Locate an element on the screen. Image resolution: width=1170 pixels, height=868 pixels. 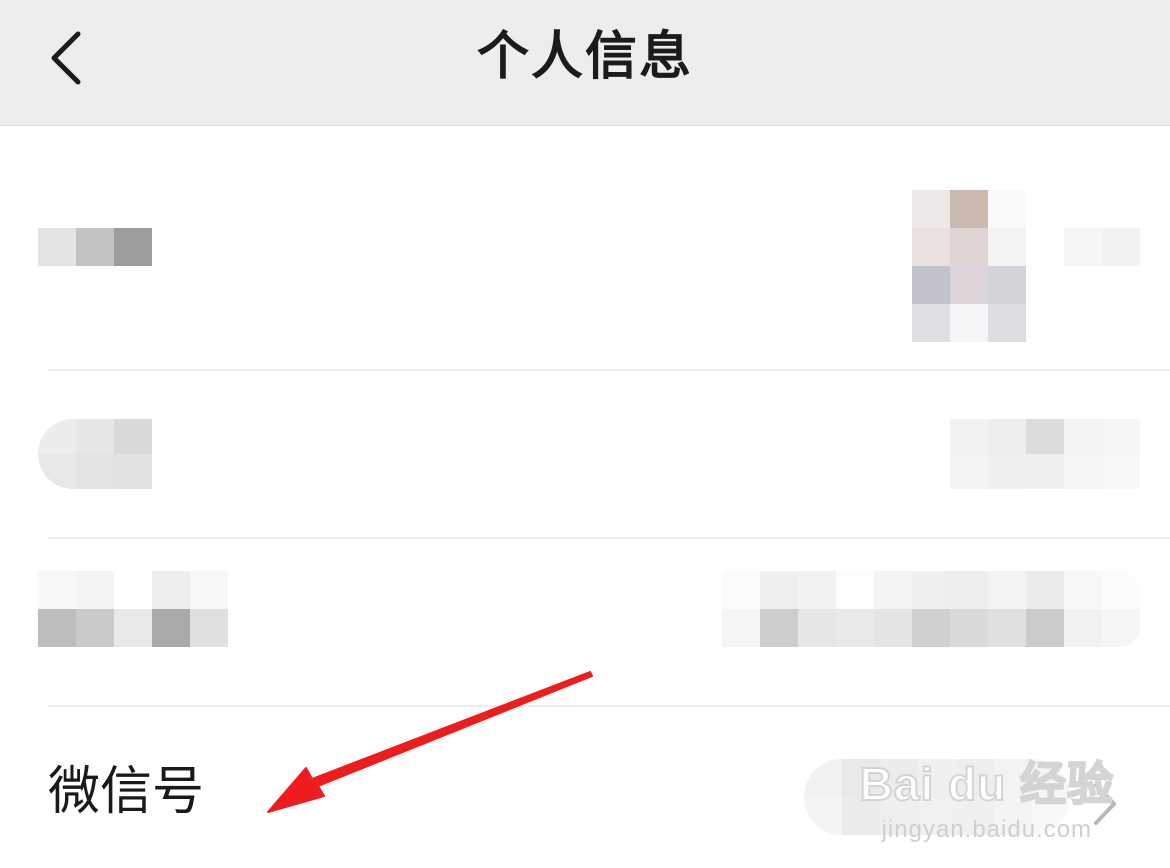
avatar-extra-blur is located at coordinates (1102, 247).